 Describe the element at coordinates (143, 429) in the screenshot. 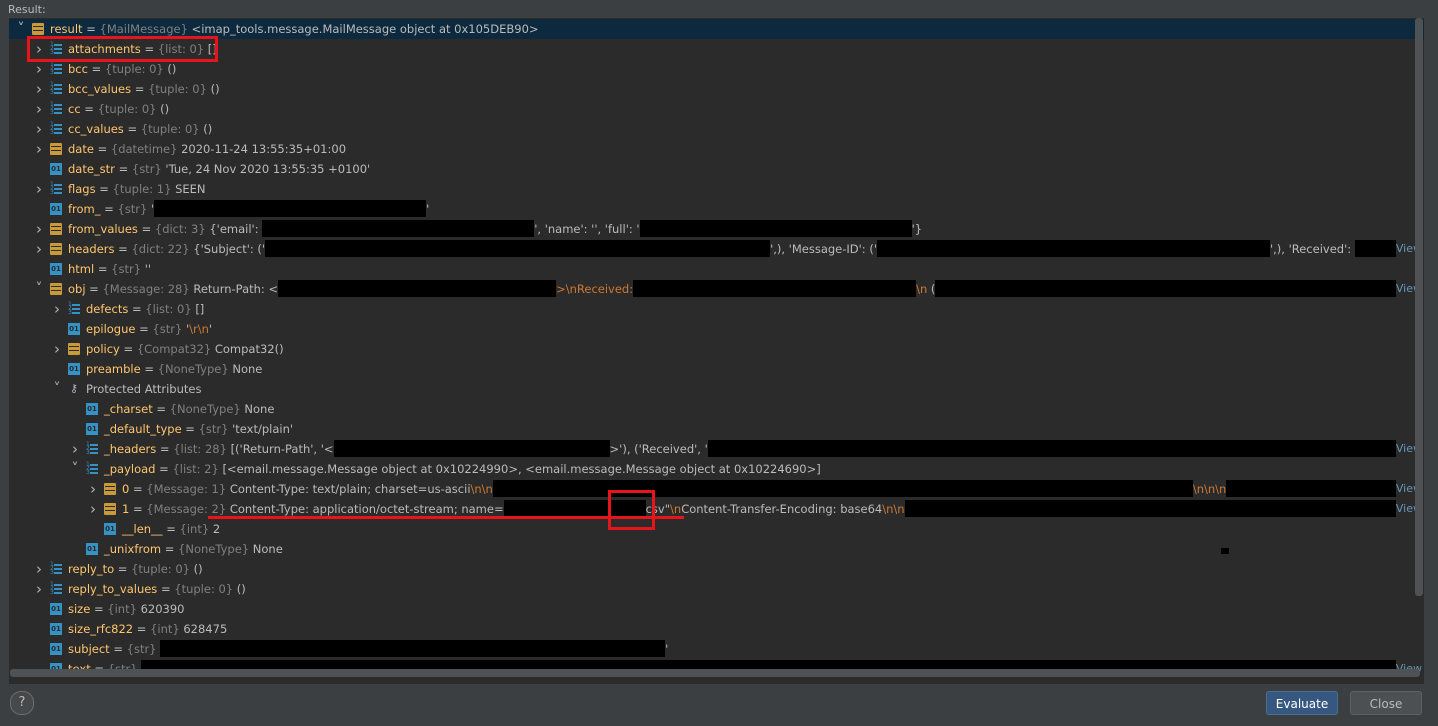

I see `variable-name: _default_type` at that location.